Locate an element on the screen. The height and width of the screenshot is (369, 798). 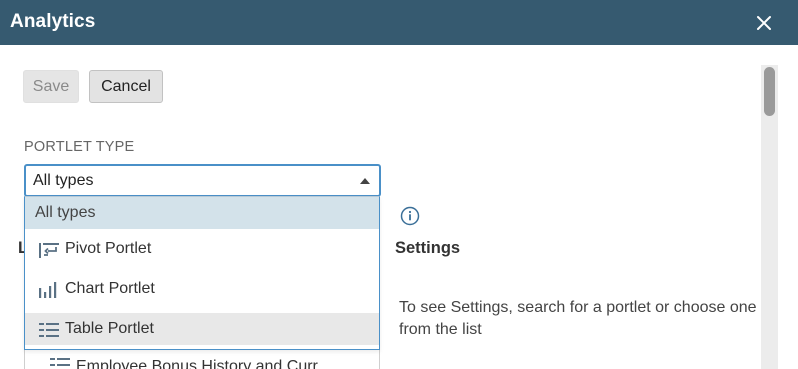
scrollbar-thumb is located at coordinates (769, 91).